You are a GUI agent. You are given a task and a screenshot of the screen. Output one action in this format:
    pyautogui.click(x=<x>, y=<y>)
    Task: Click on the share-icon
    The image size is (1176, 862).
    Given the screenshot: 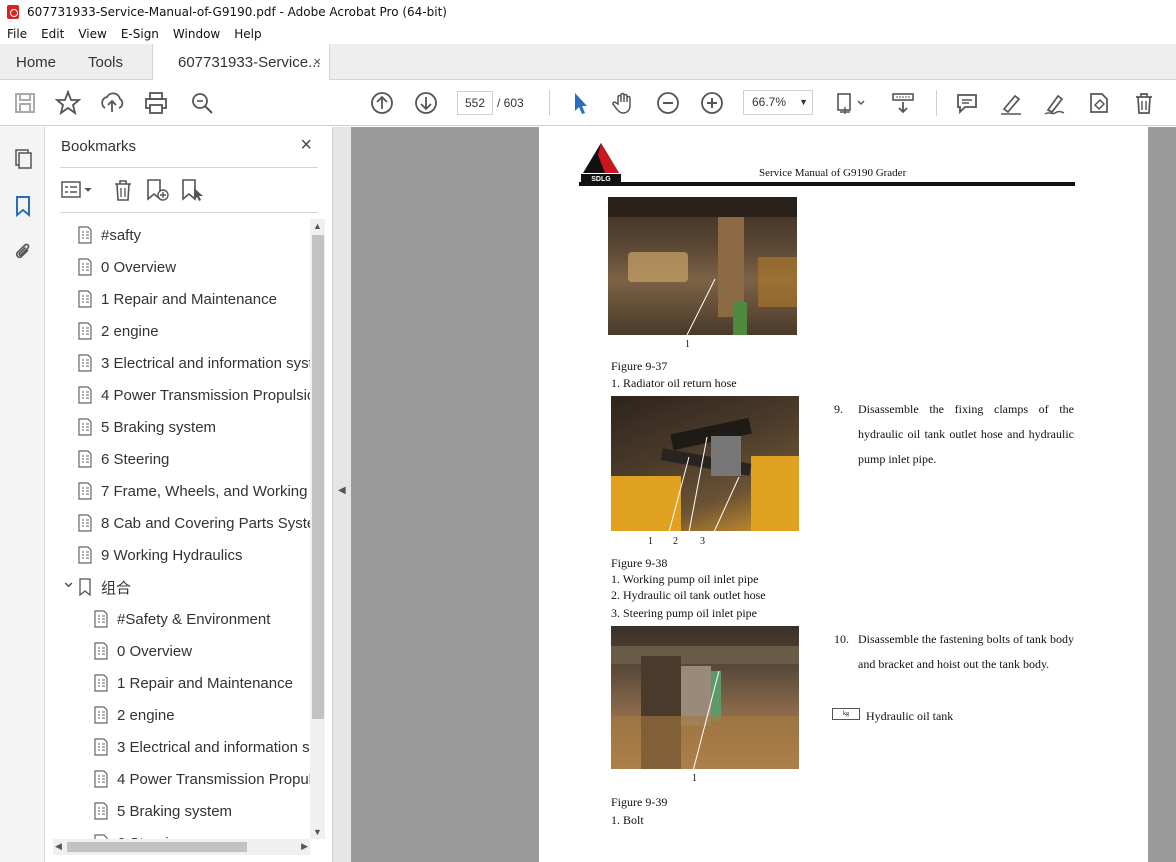 What is the action you would take?
    pyautogui.click(x=112, y=103)
    